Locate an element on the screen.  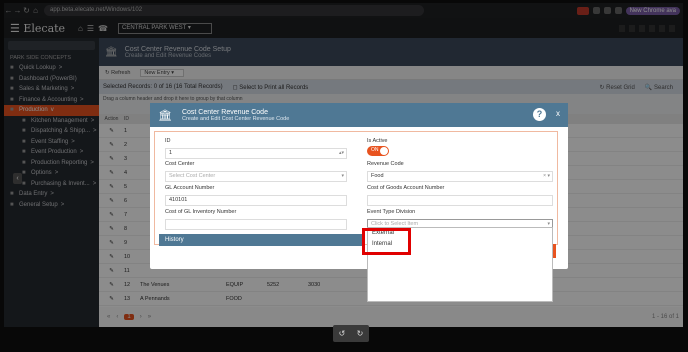
history-section: History is located at coordinates (262, 240).